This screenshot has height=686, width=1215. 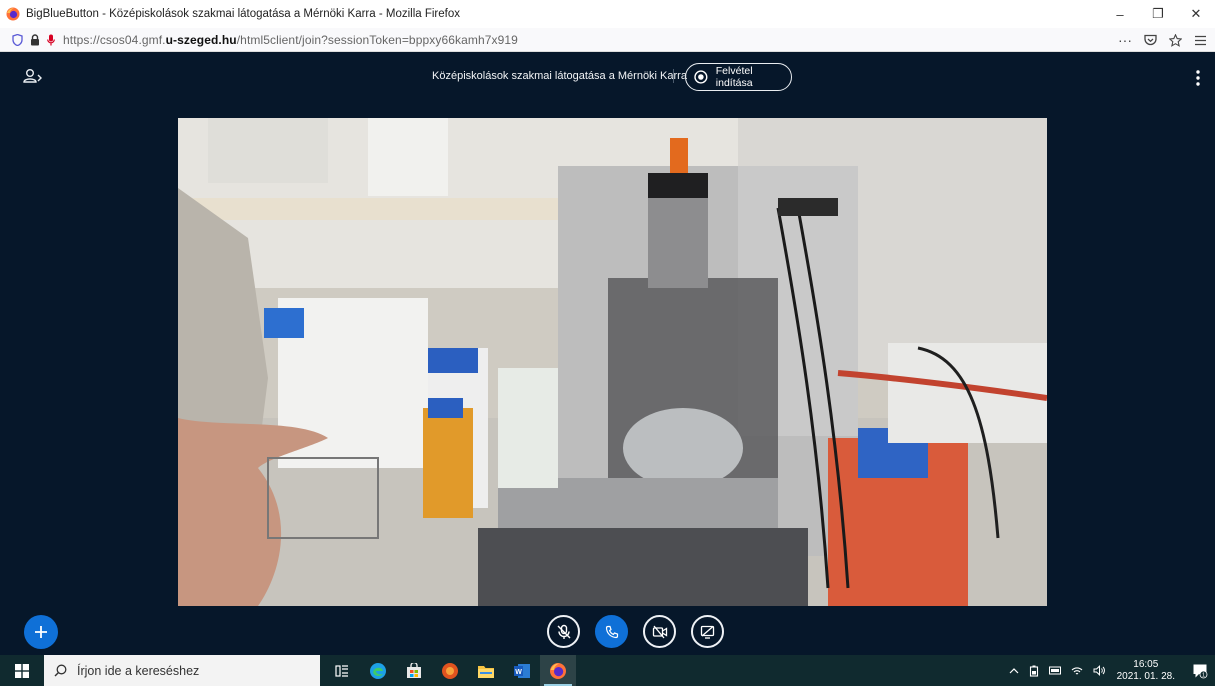 I want to click on start-button, so click(x=22, y=670).